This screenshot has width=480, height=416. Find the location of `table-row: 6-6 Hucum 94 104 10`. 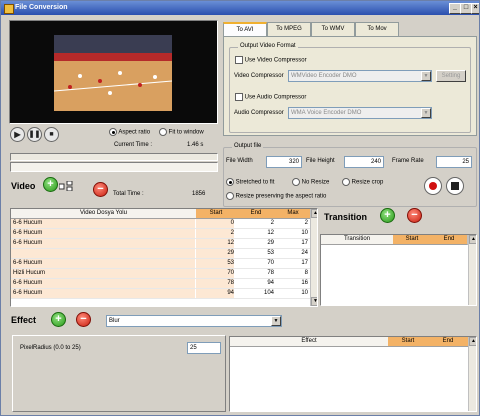

table-row: 6-6 Hucum 94 104 10 is located at coordinates (160, 294).